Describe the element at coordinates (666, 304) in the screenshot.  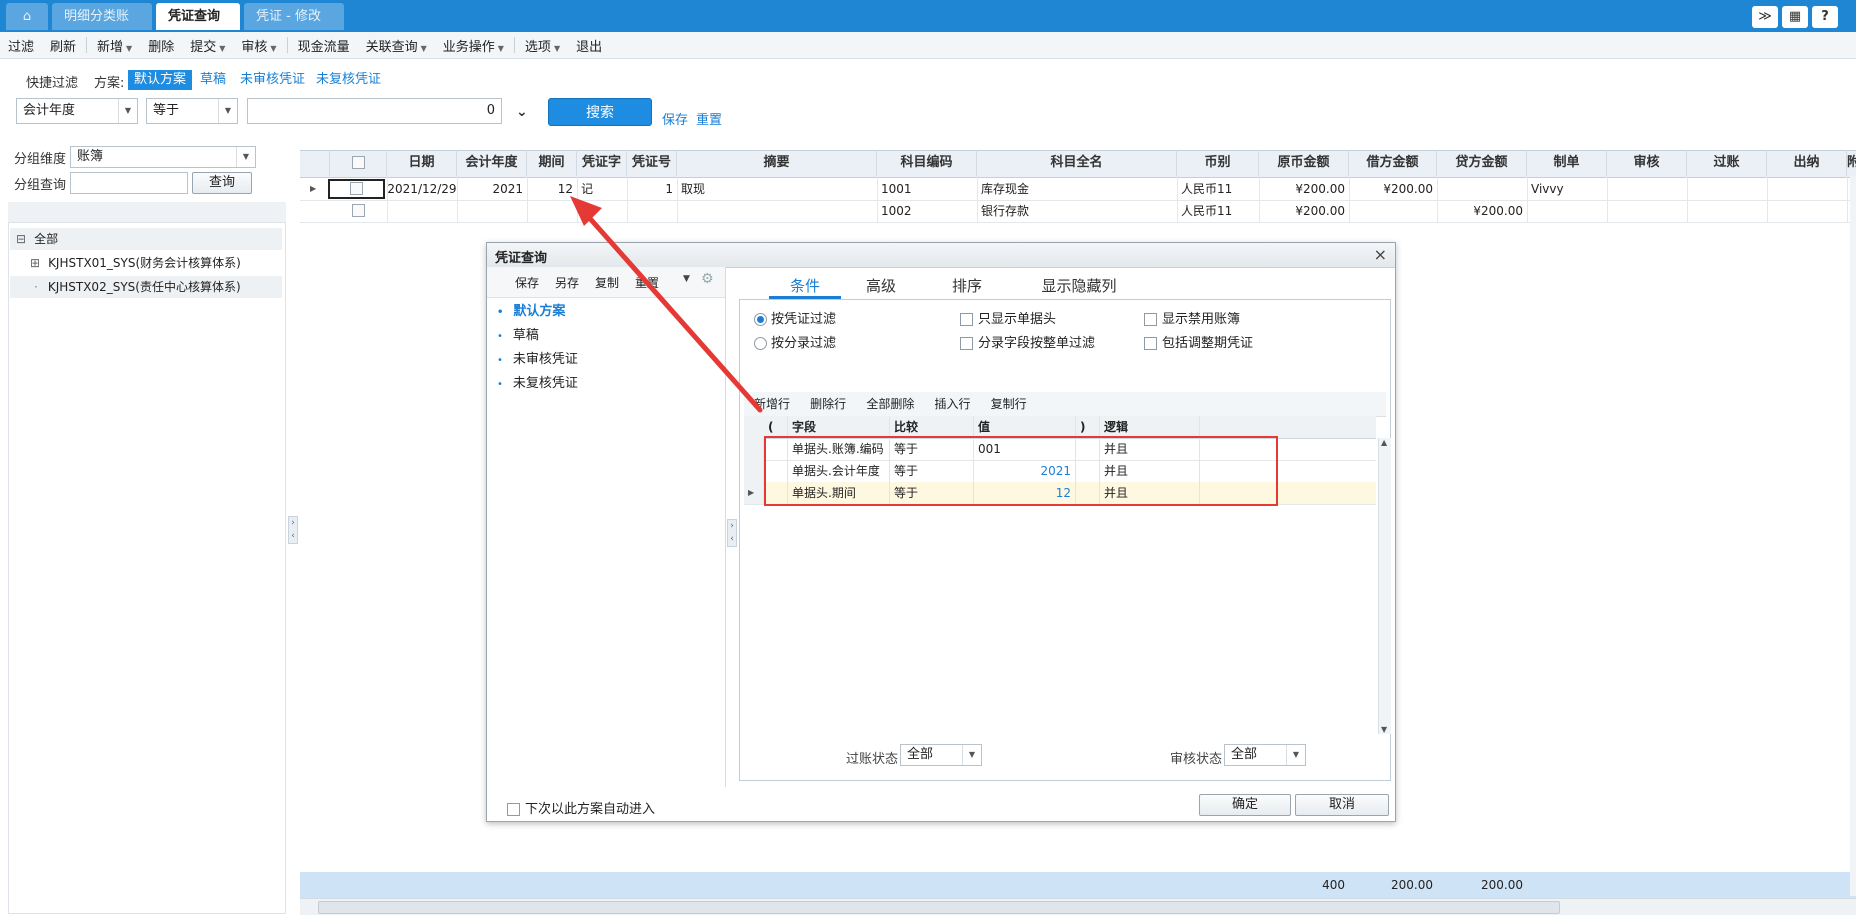
I see `annotation-arrow` at that location.